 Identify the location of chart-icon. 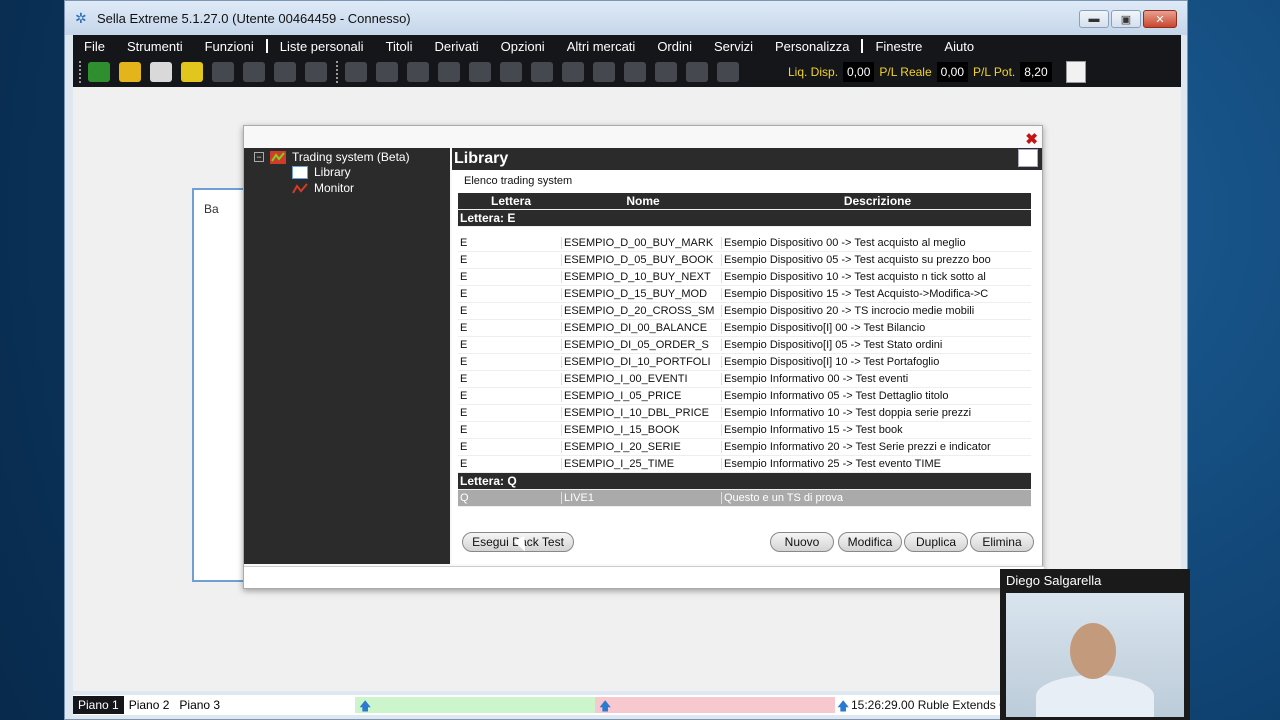
(542, 72).